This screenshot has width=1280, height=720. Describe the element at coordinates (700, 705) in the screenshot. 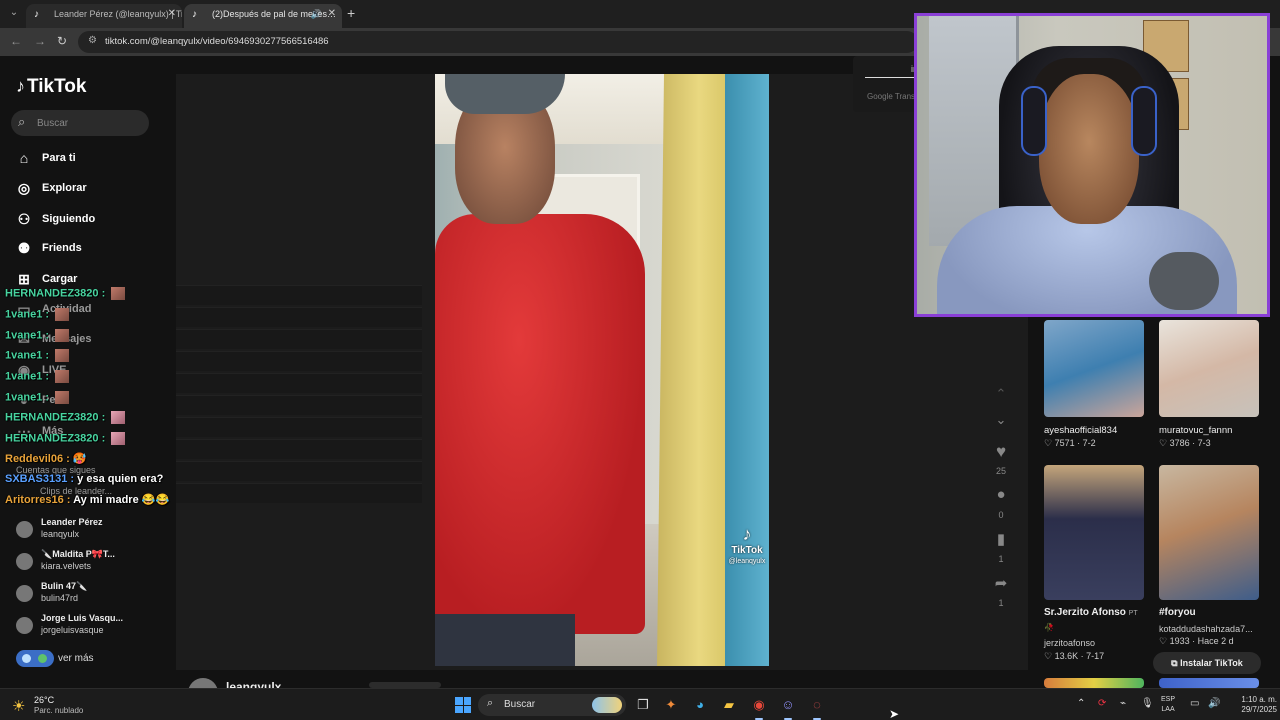

I see `edge-icon: ◕` at that location.